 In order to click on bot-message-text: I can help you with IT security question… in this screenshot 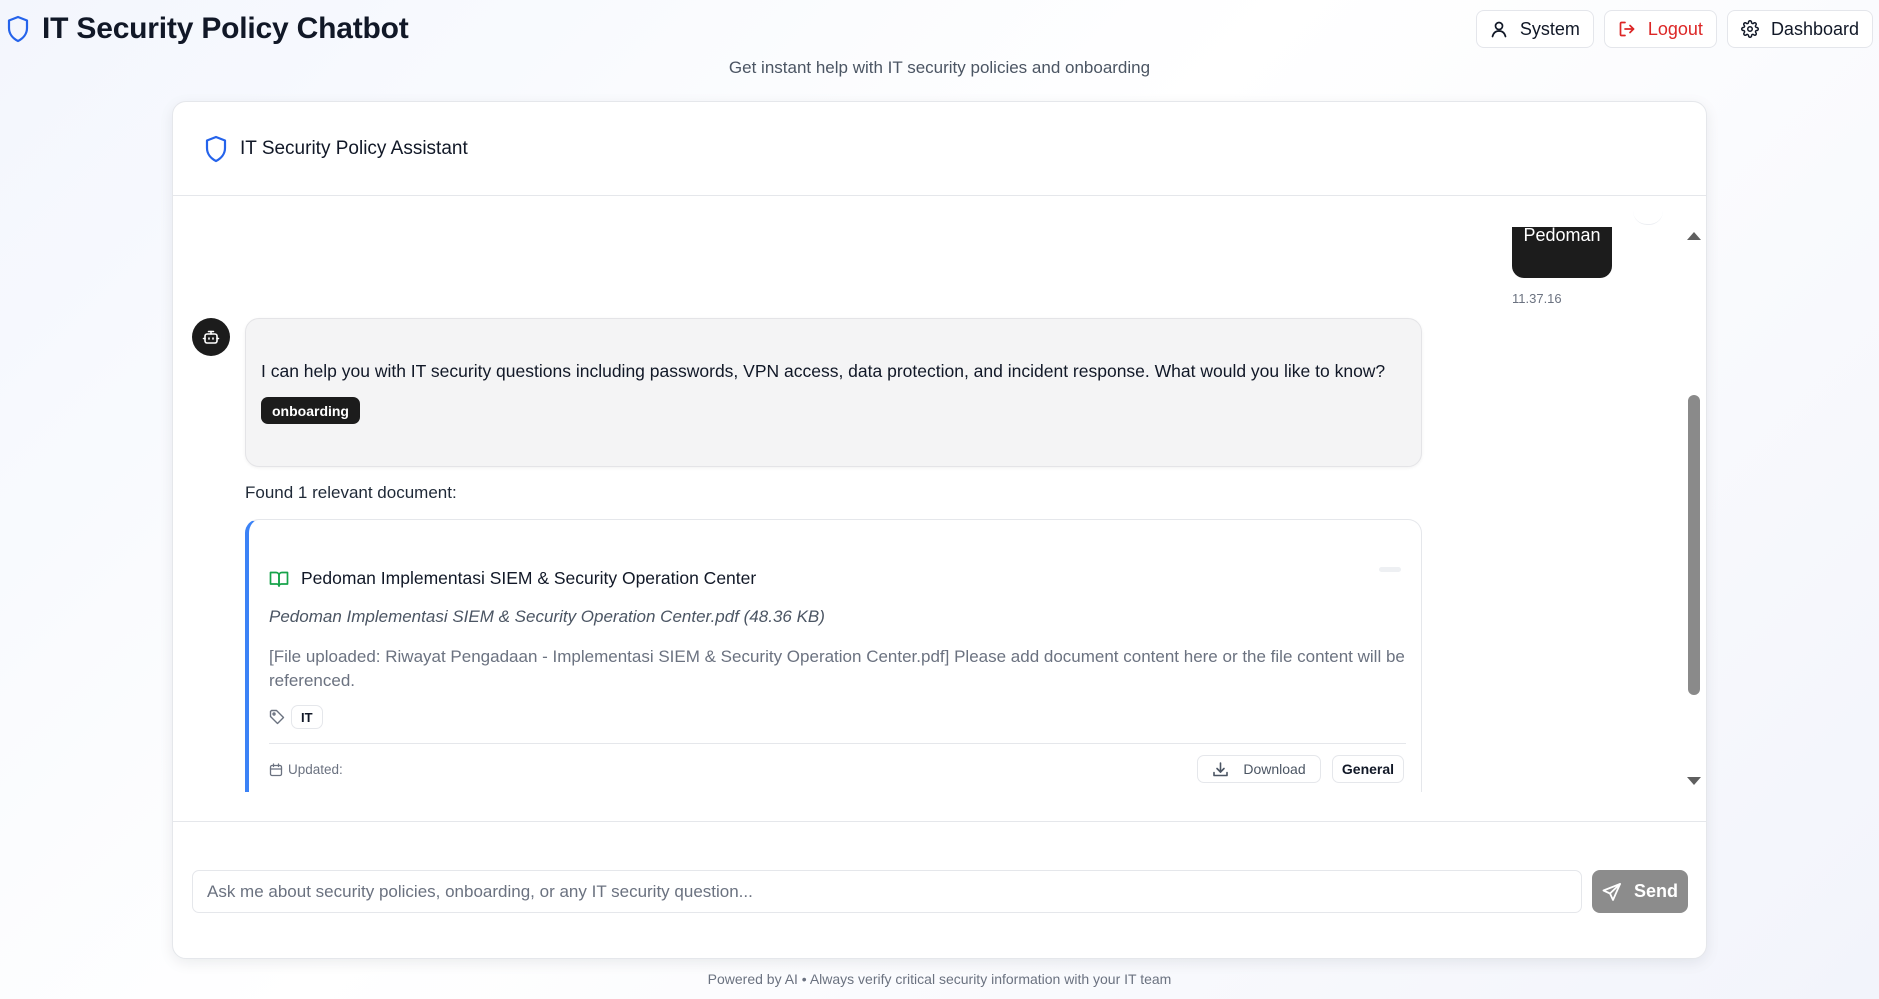, I will do `click(823, 371)`.